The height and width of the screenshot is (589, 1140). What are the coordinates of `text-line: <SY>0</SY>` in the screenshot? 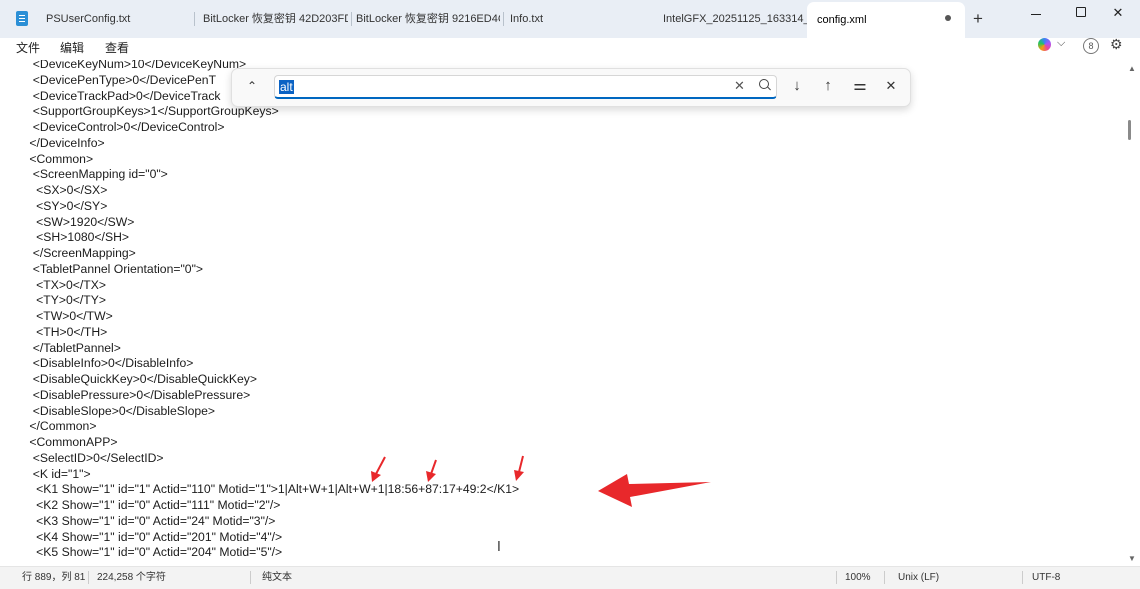 It's located at (67, 205).